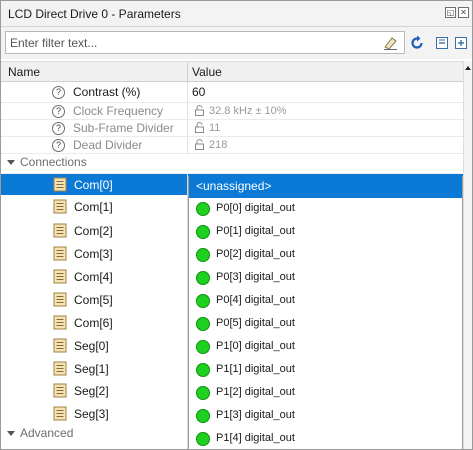  I want to click on dropdown-option-unassigned: <unassigned>, so click(325, 187).